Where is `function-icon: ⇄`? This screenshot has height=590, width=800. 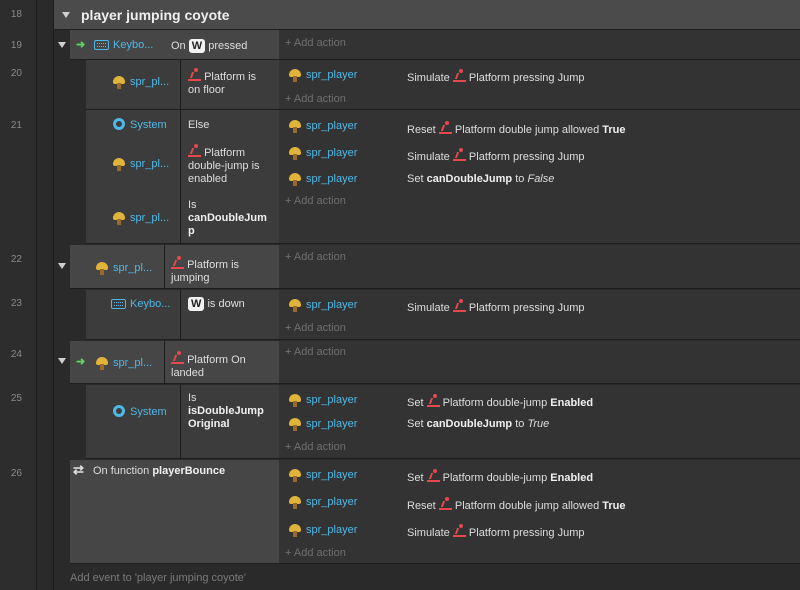
function-icon: ⇄ is located at coordinates (78, 469).